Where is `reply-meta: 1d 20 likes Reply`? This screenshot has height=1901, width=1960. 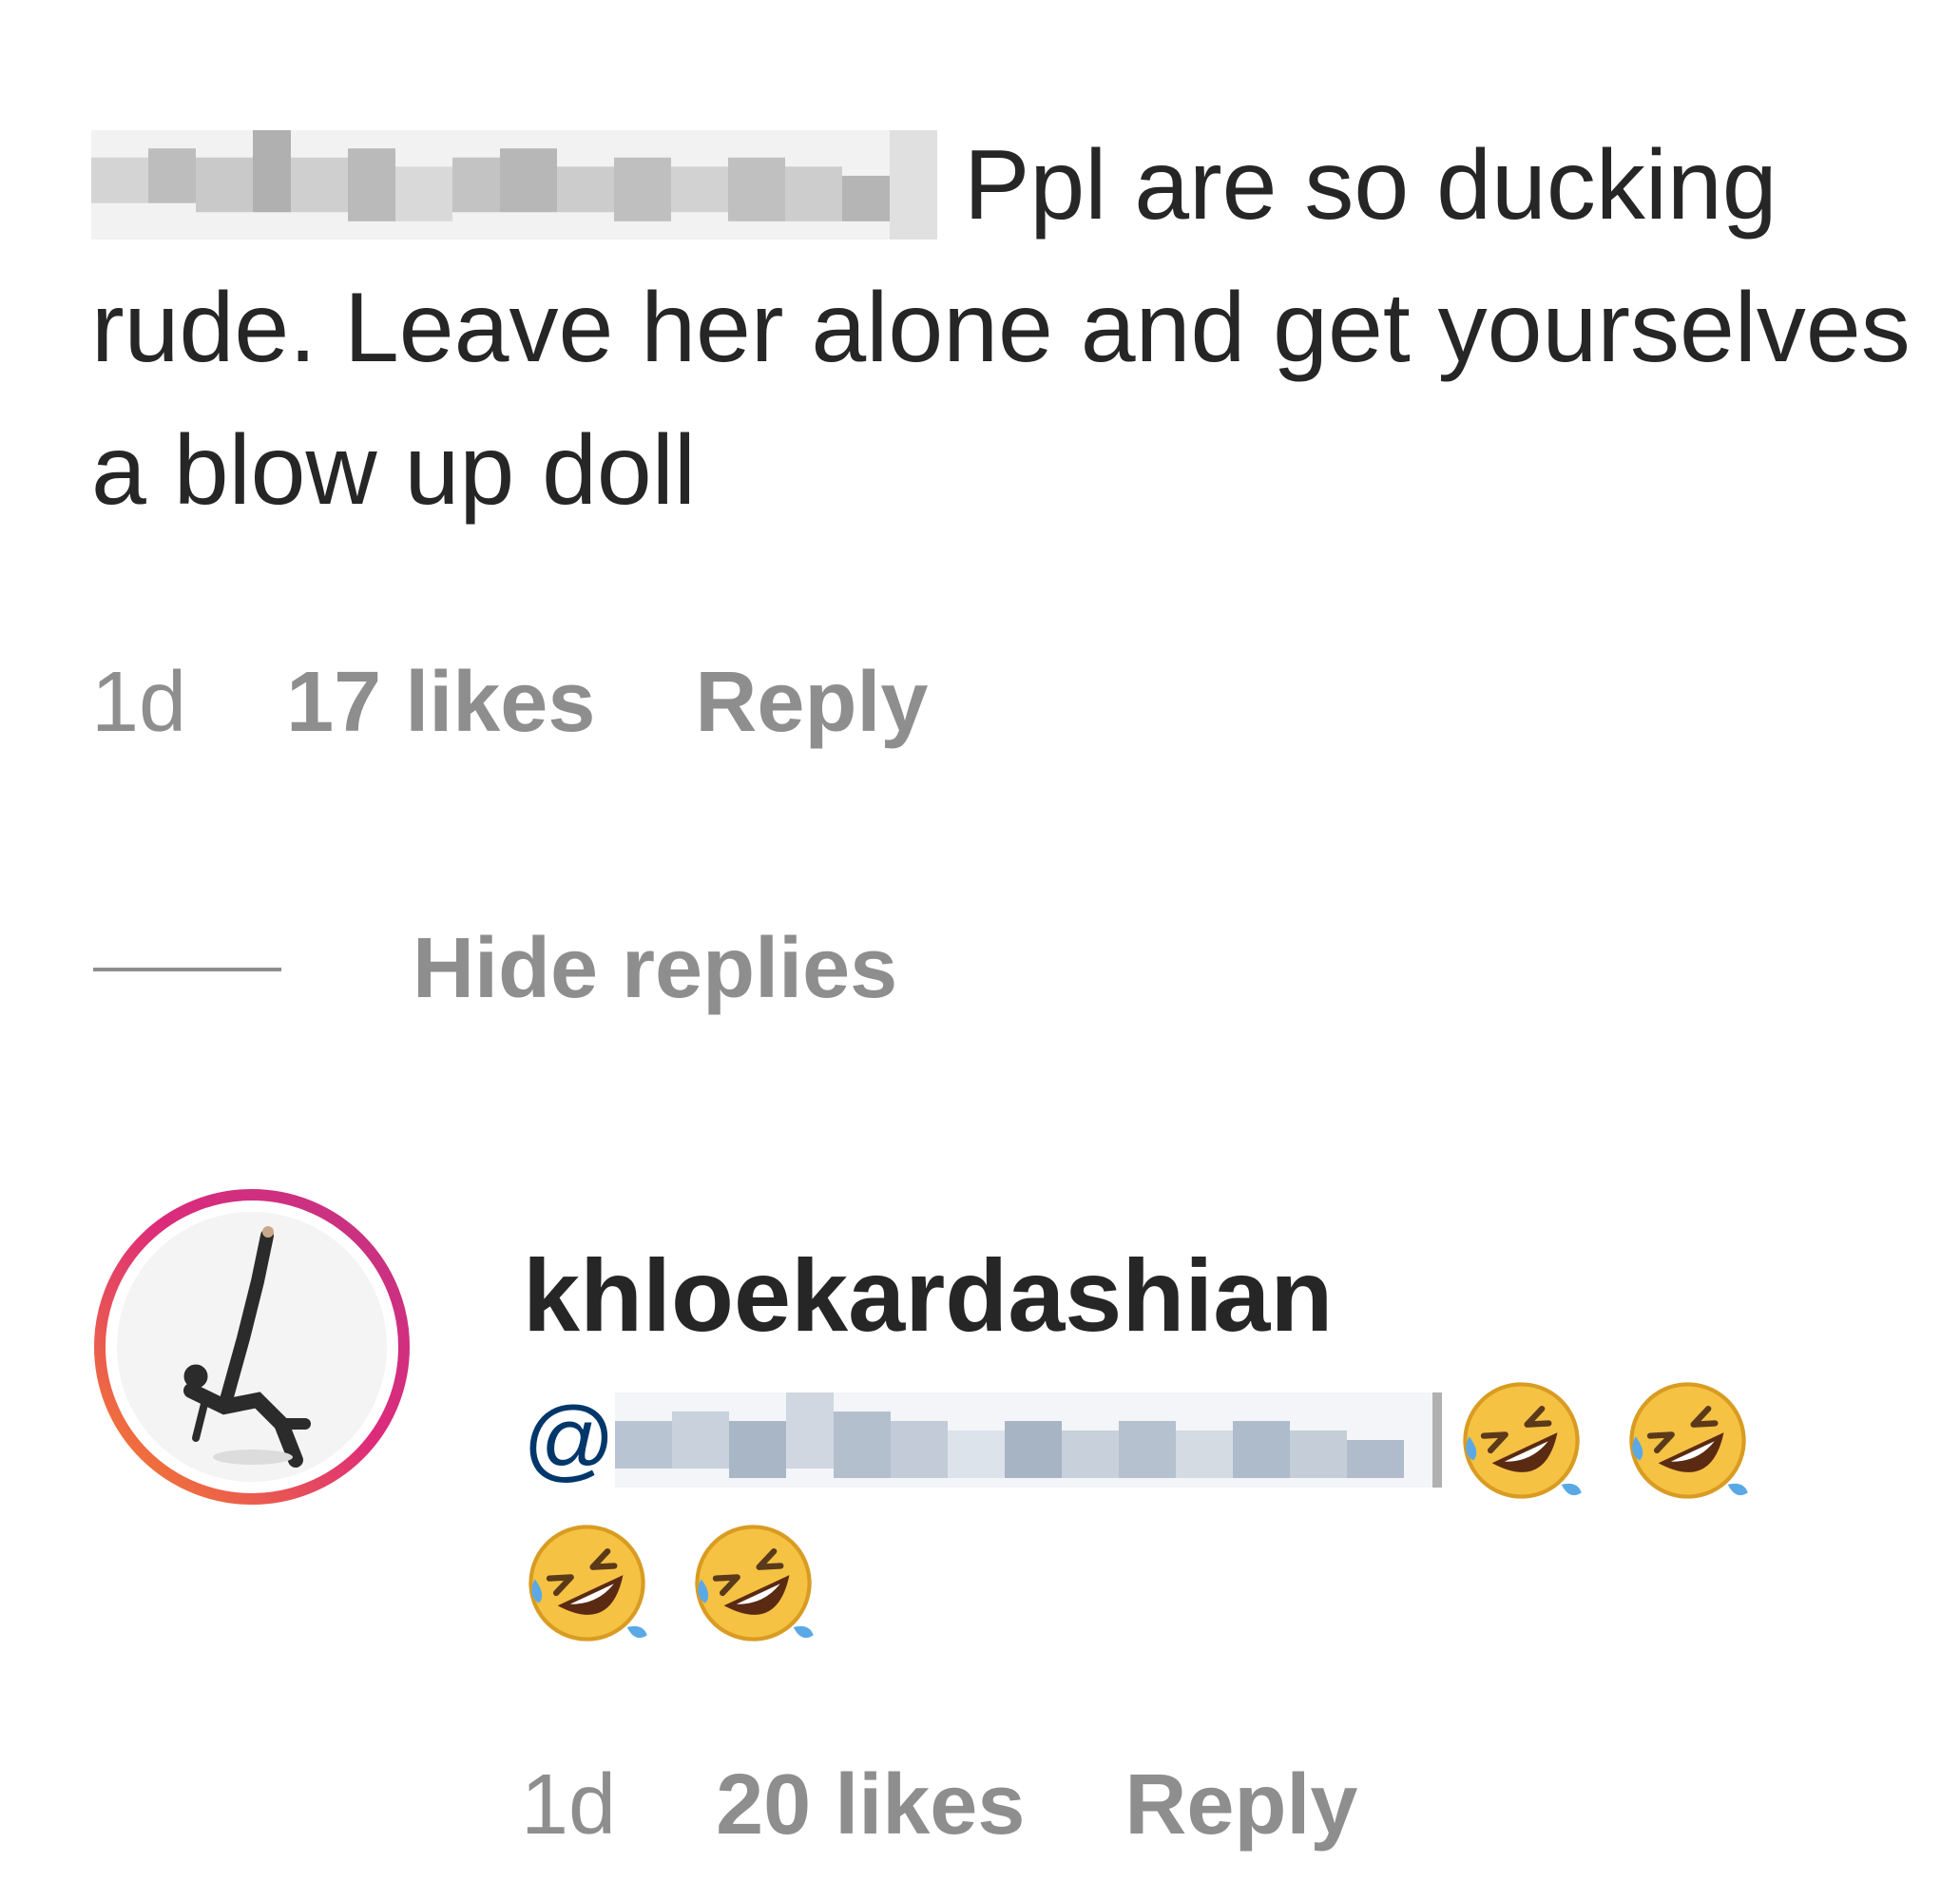 reply-meta: 1d 20 likes Reply is located at coordinates (940, 1805).